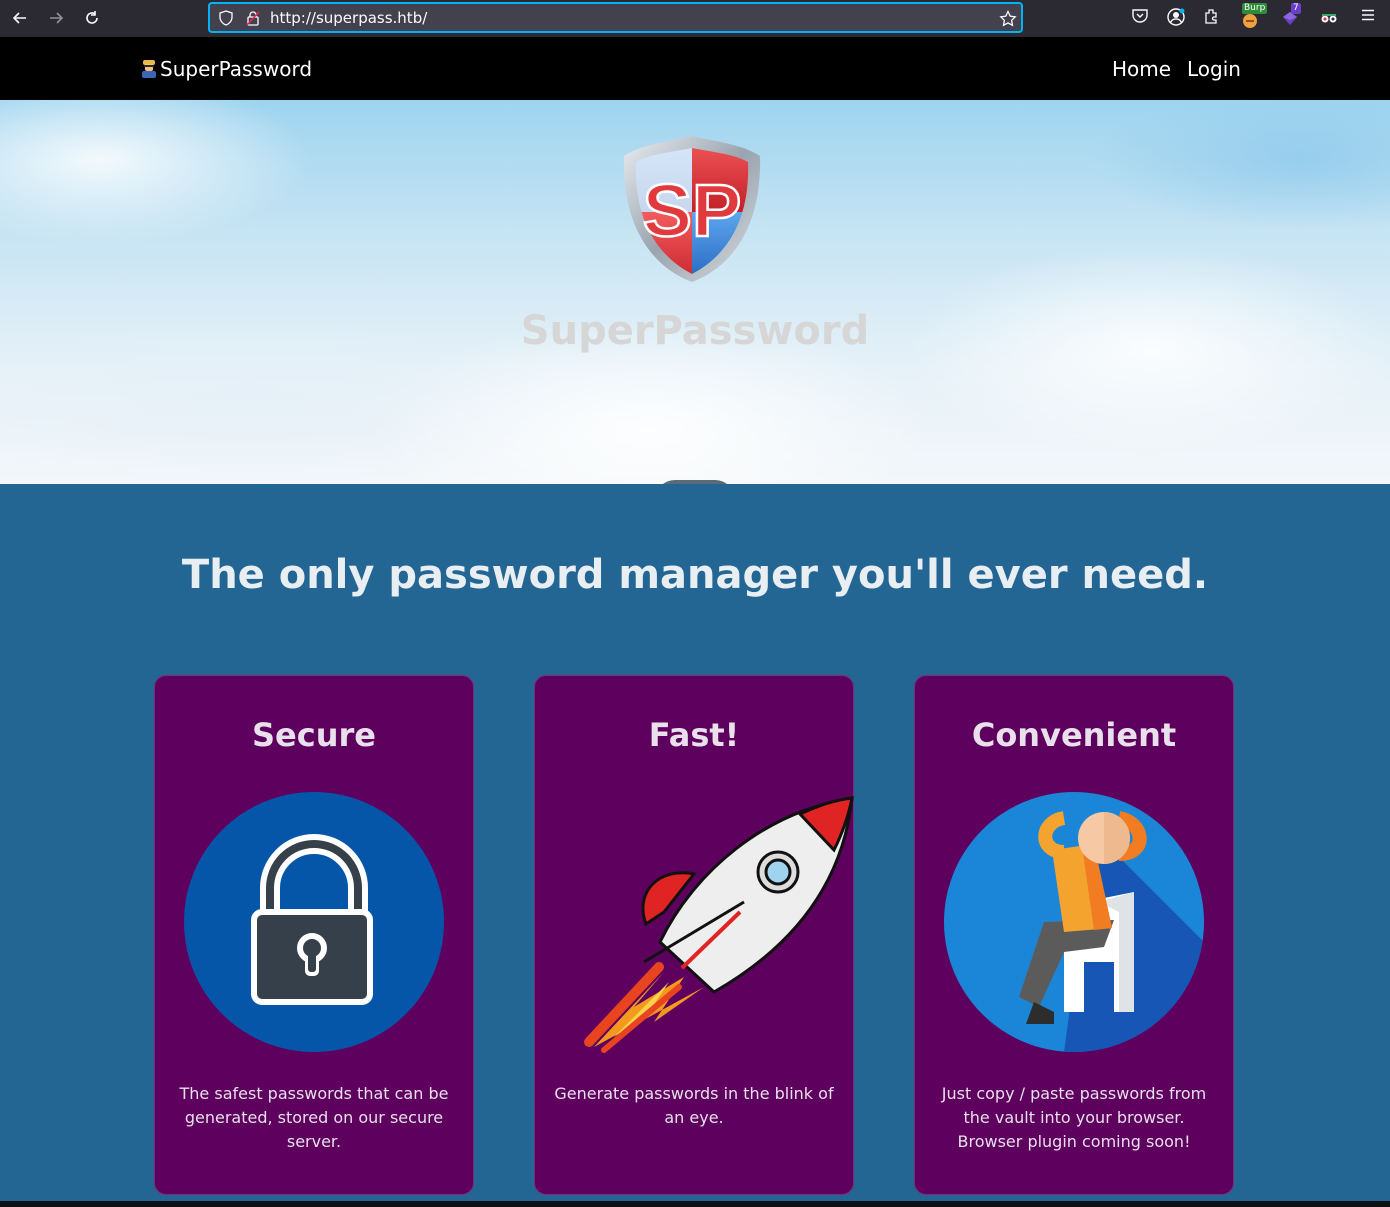 The height and width of the screenshot is (1207, 1390). What do you see at coordinates (314, 922) in the screenshot?
I see `lock-icon` at bounding box center [314, 922].